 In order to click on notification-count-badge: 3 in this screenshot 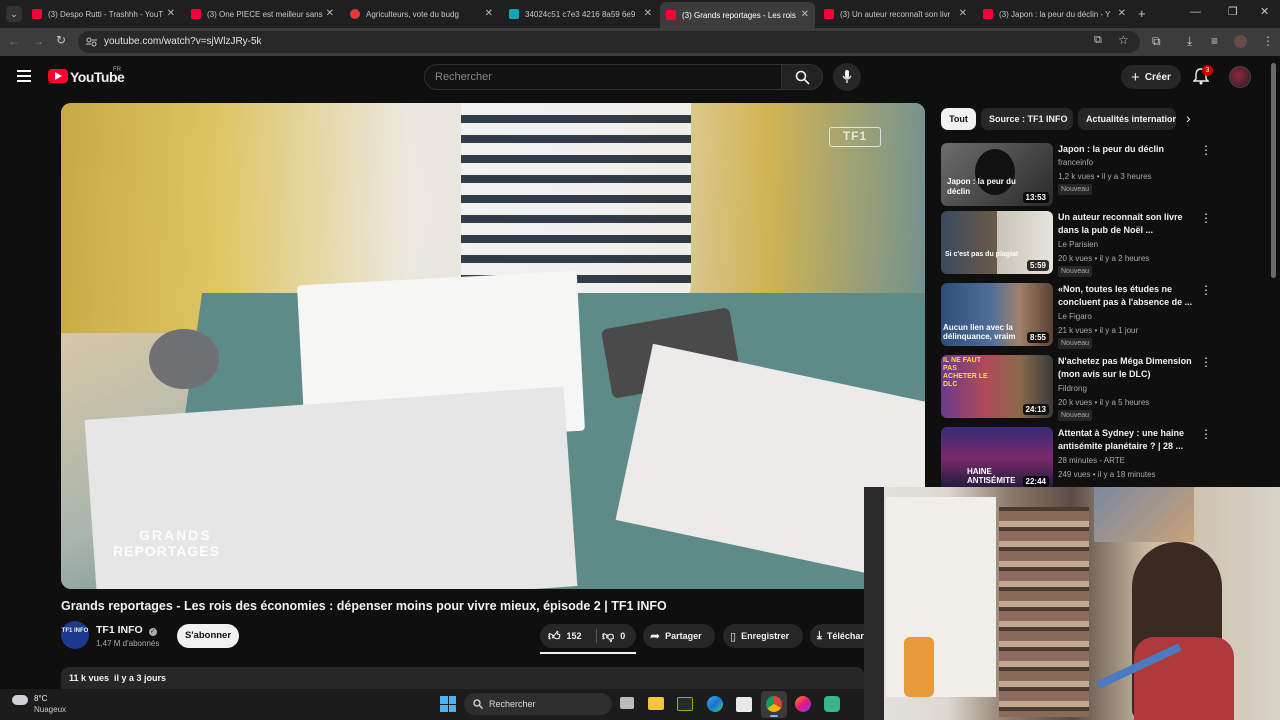, I will do `click(1207, 70)`.